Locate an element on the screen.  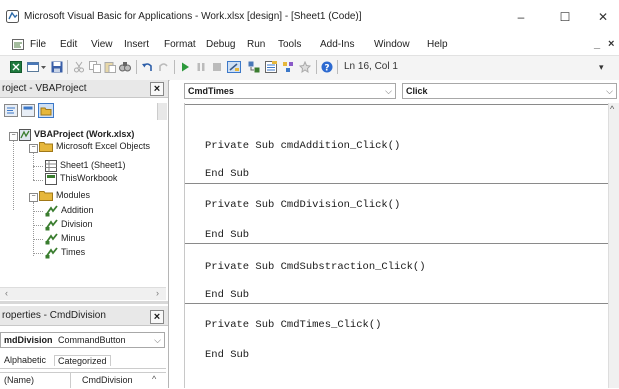
copy-icon is located at coordinates (95, 67).